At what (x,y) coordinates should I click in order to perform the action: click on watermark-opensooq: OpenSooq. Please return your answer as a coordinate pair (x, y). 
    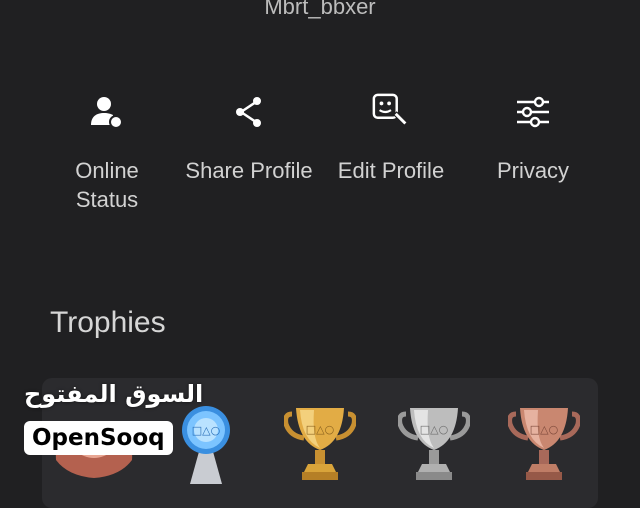
    Looking at the image, I should click on (98, 438).